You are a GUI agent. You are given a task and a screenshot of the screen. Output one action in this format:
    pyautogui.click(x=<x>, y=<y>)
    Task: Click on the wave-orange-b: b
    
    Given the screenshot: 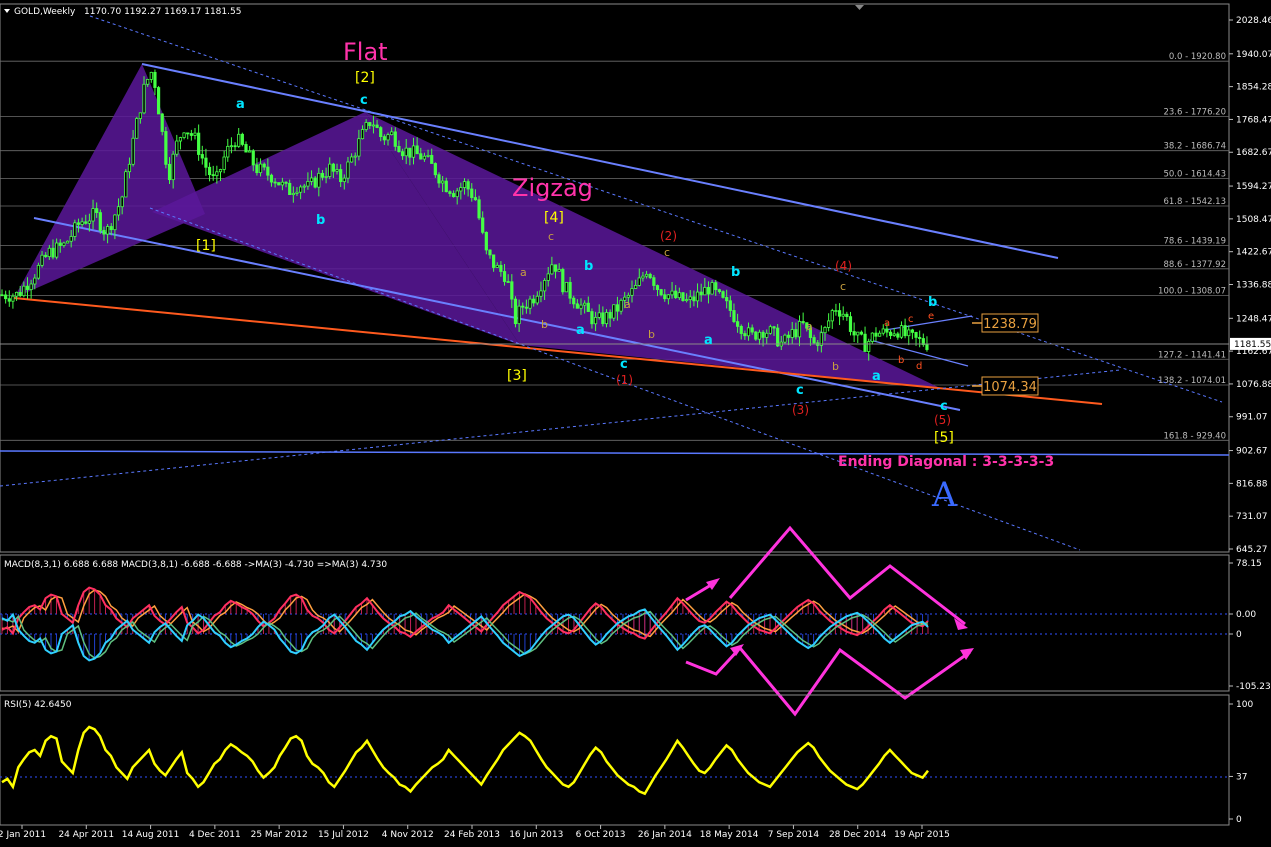 What is the action you would take?
    pyautogui.click(x=901, y=360)
    